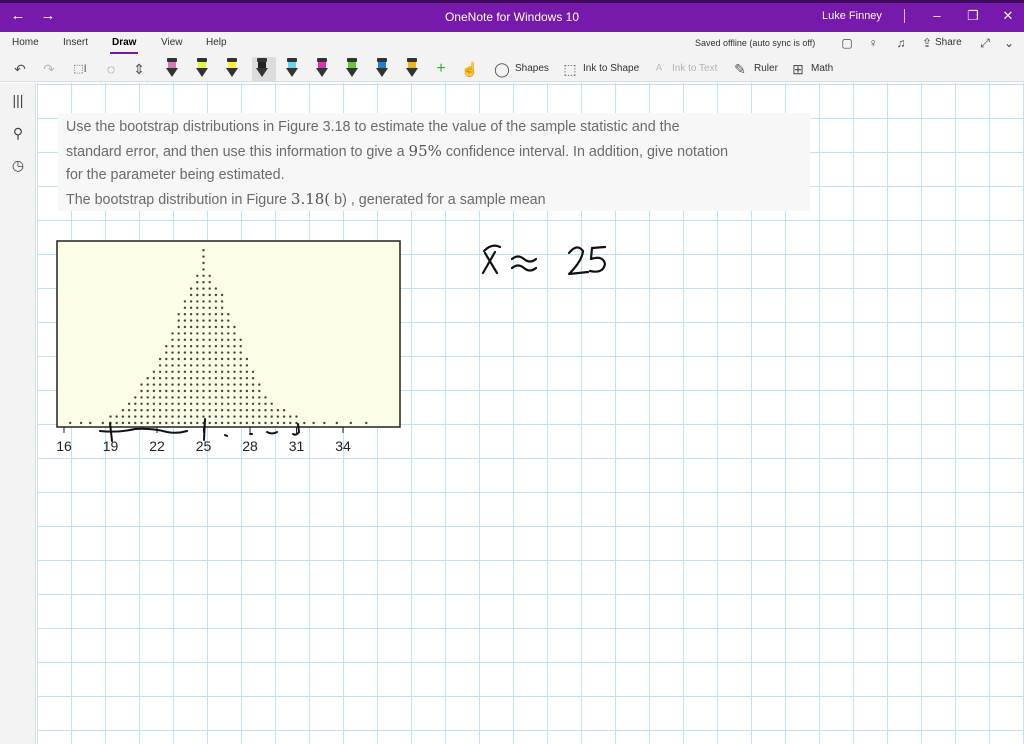  I want to click on touch-draw-icon: ☝, so click(470, 69).